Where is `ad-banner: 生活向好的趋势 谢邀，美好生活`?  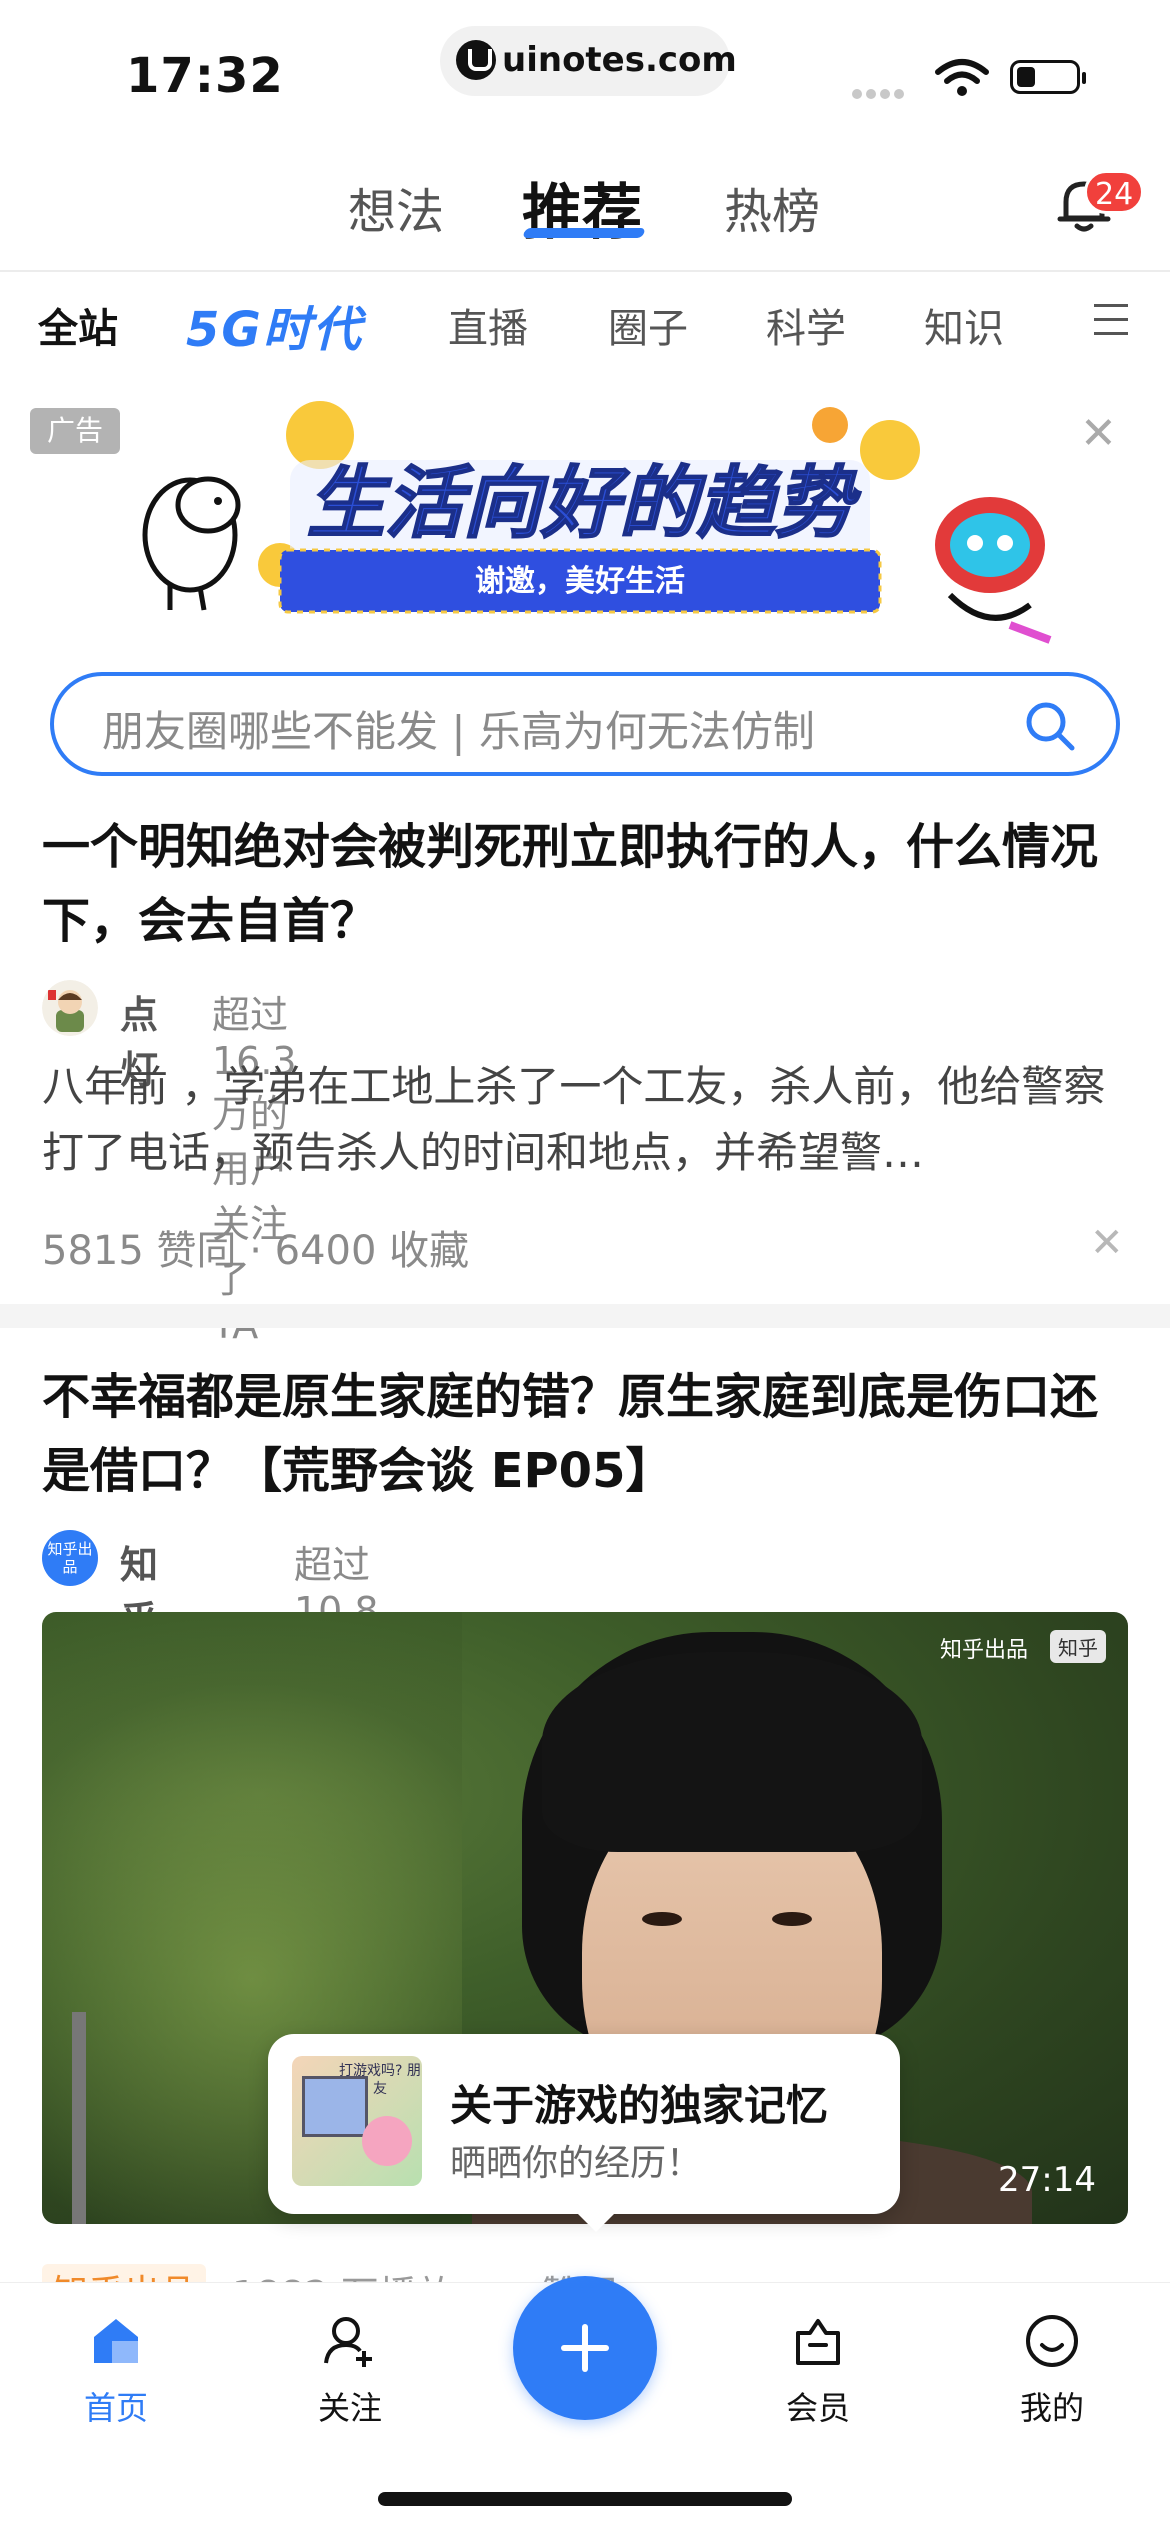 ad-banner: 生活向好的趋势 谢邀，美好生活 is located at coordinates (595, 520).